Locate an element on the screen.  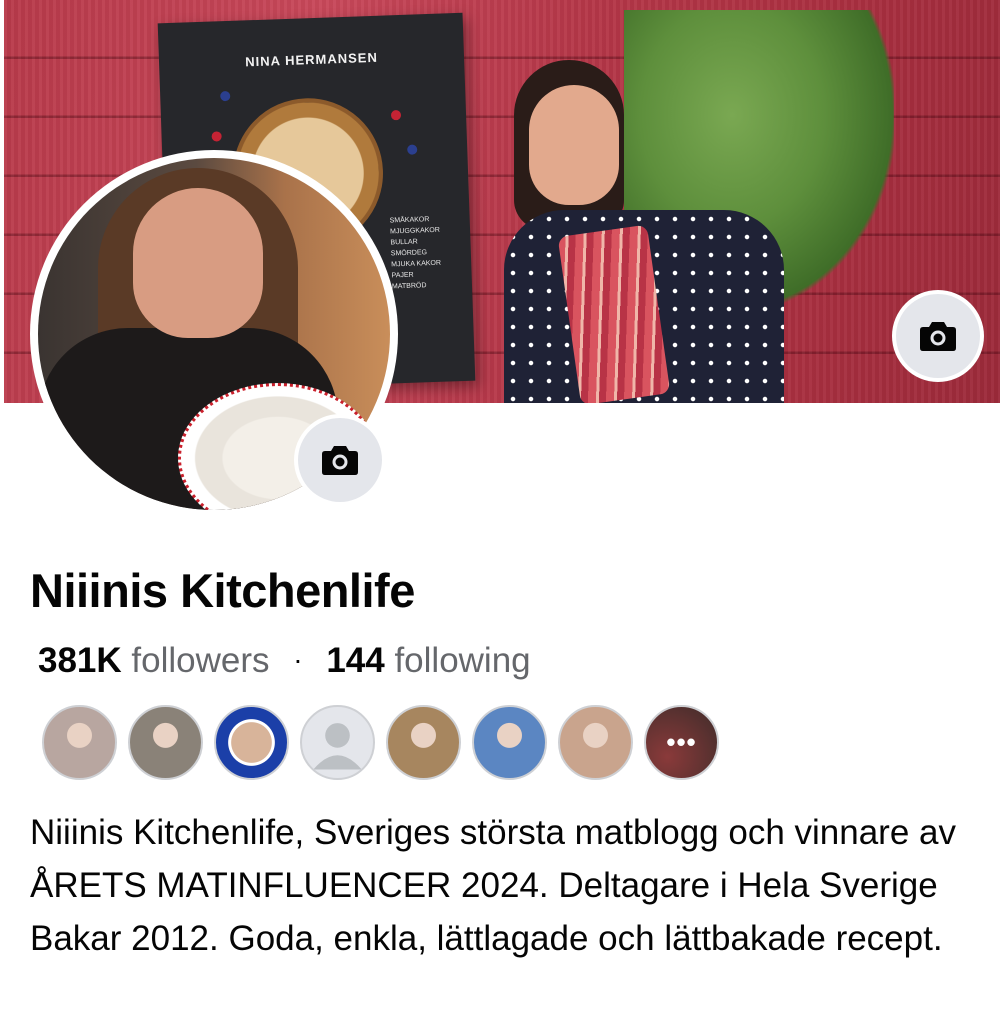
profile-name: Niiinis Kitchenlife is located at coordinates (222, 590).